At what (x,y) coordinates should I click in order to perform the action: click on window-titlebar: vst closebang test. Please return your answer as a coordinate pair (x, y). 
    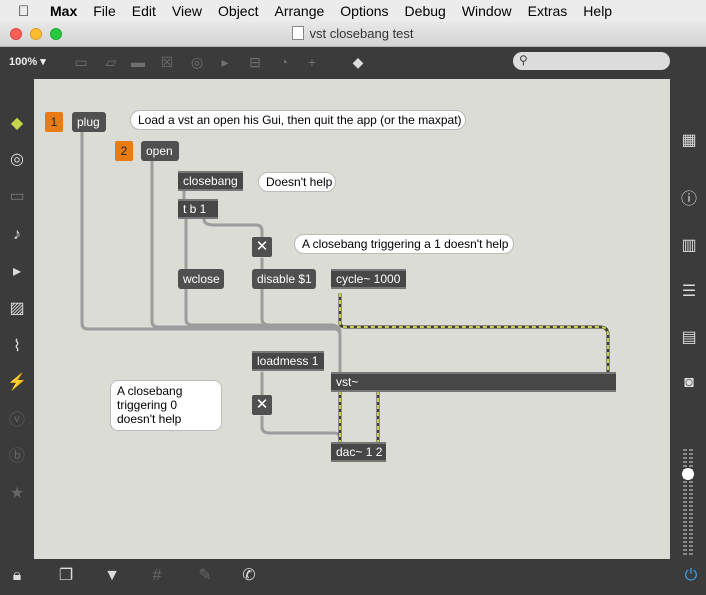
    Looking at the image, I should click on (353, 34).